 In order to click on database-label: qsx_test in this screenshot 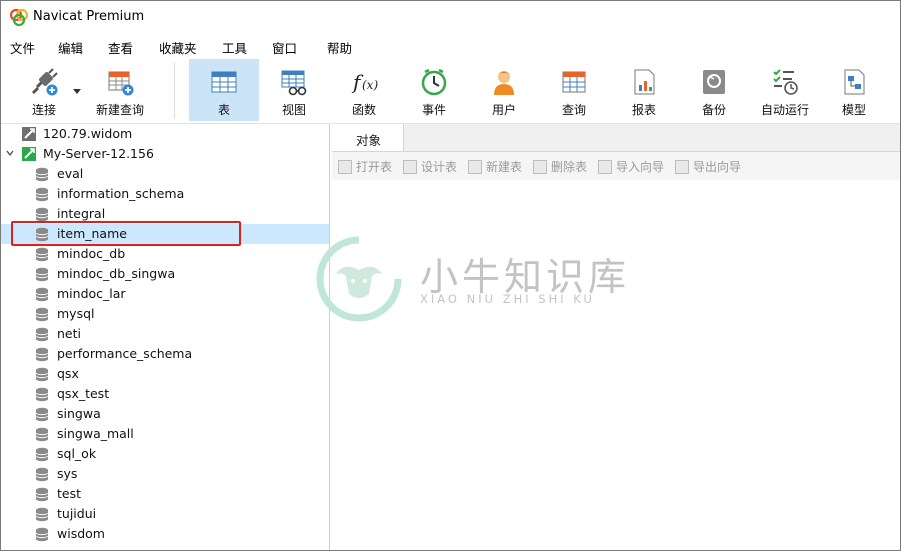, I will do `click(83, 393)`.